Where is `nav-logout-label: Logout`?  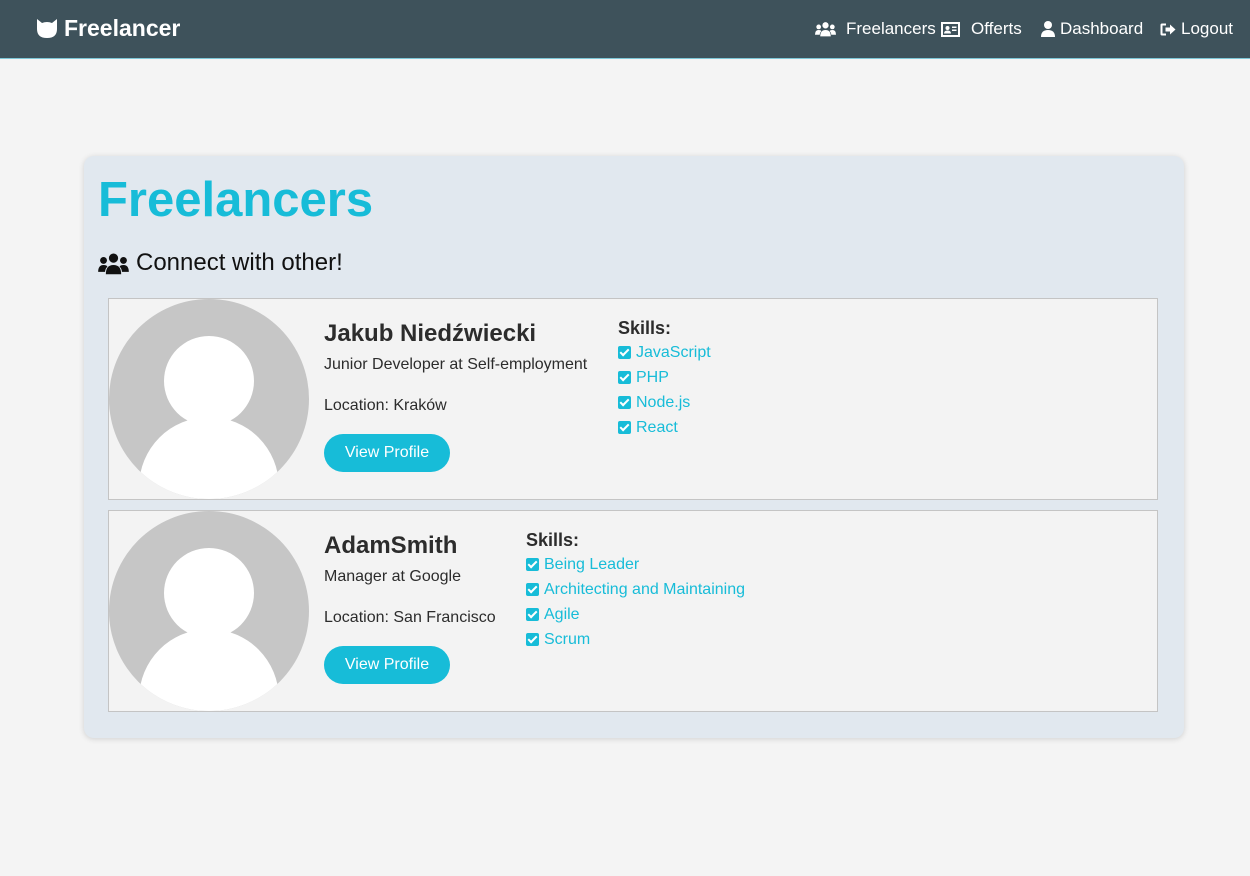
nav-logout-label: Logout is located at coordinates (1207, 28).